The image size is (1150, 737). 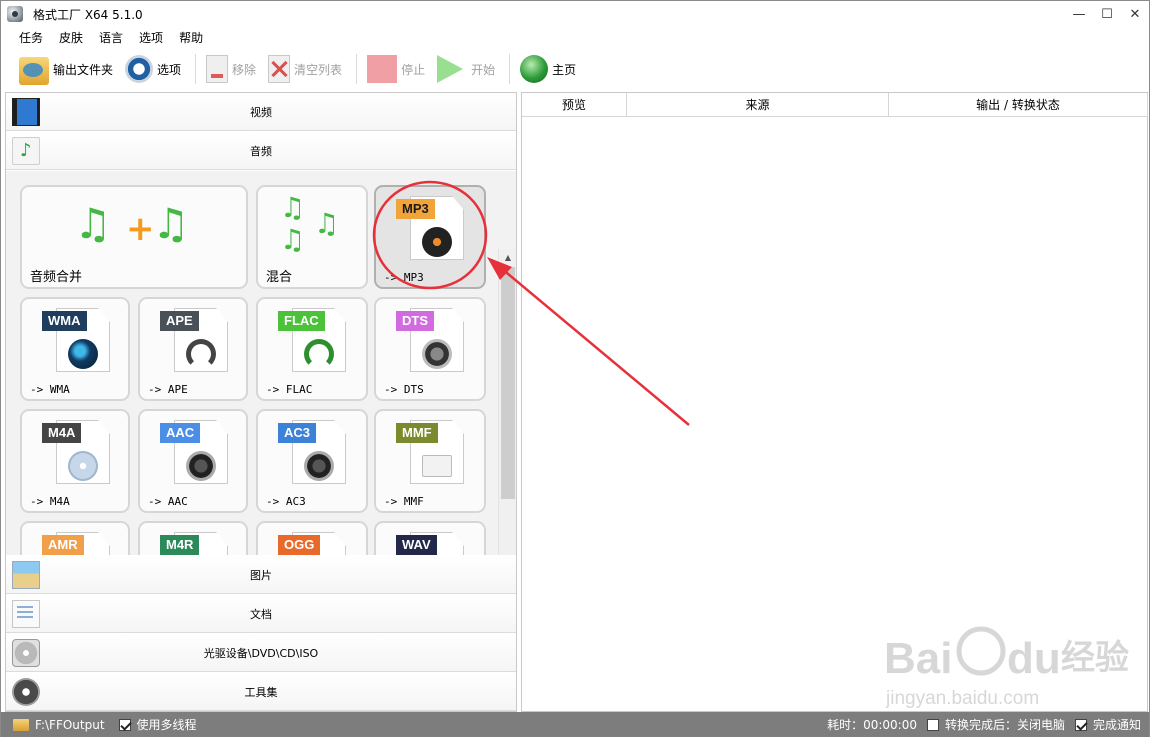 What do you see at coordinates (56, 277) in the screenshot?
I see `audio-merge-label: 音频合并` at bounding box center [56, 277].